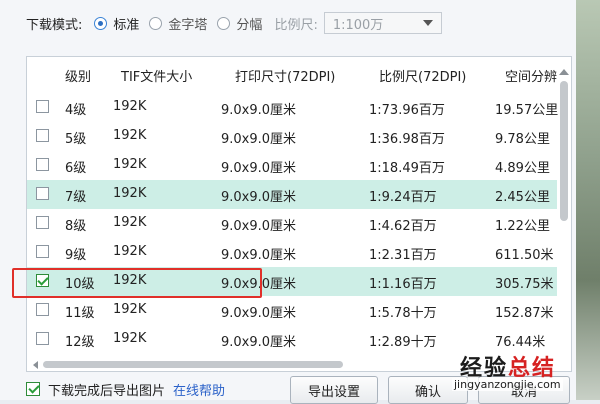 The image size is (600, 404). Describe the element at coordinates (522, 197) in the screenshot. I see `cell-resolution: 2.45公里` at that location.